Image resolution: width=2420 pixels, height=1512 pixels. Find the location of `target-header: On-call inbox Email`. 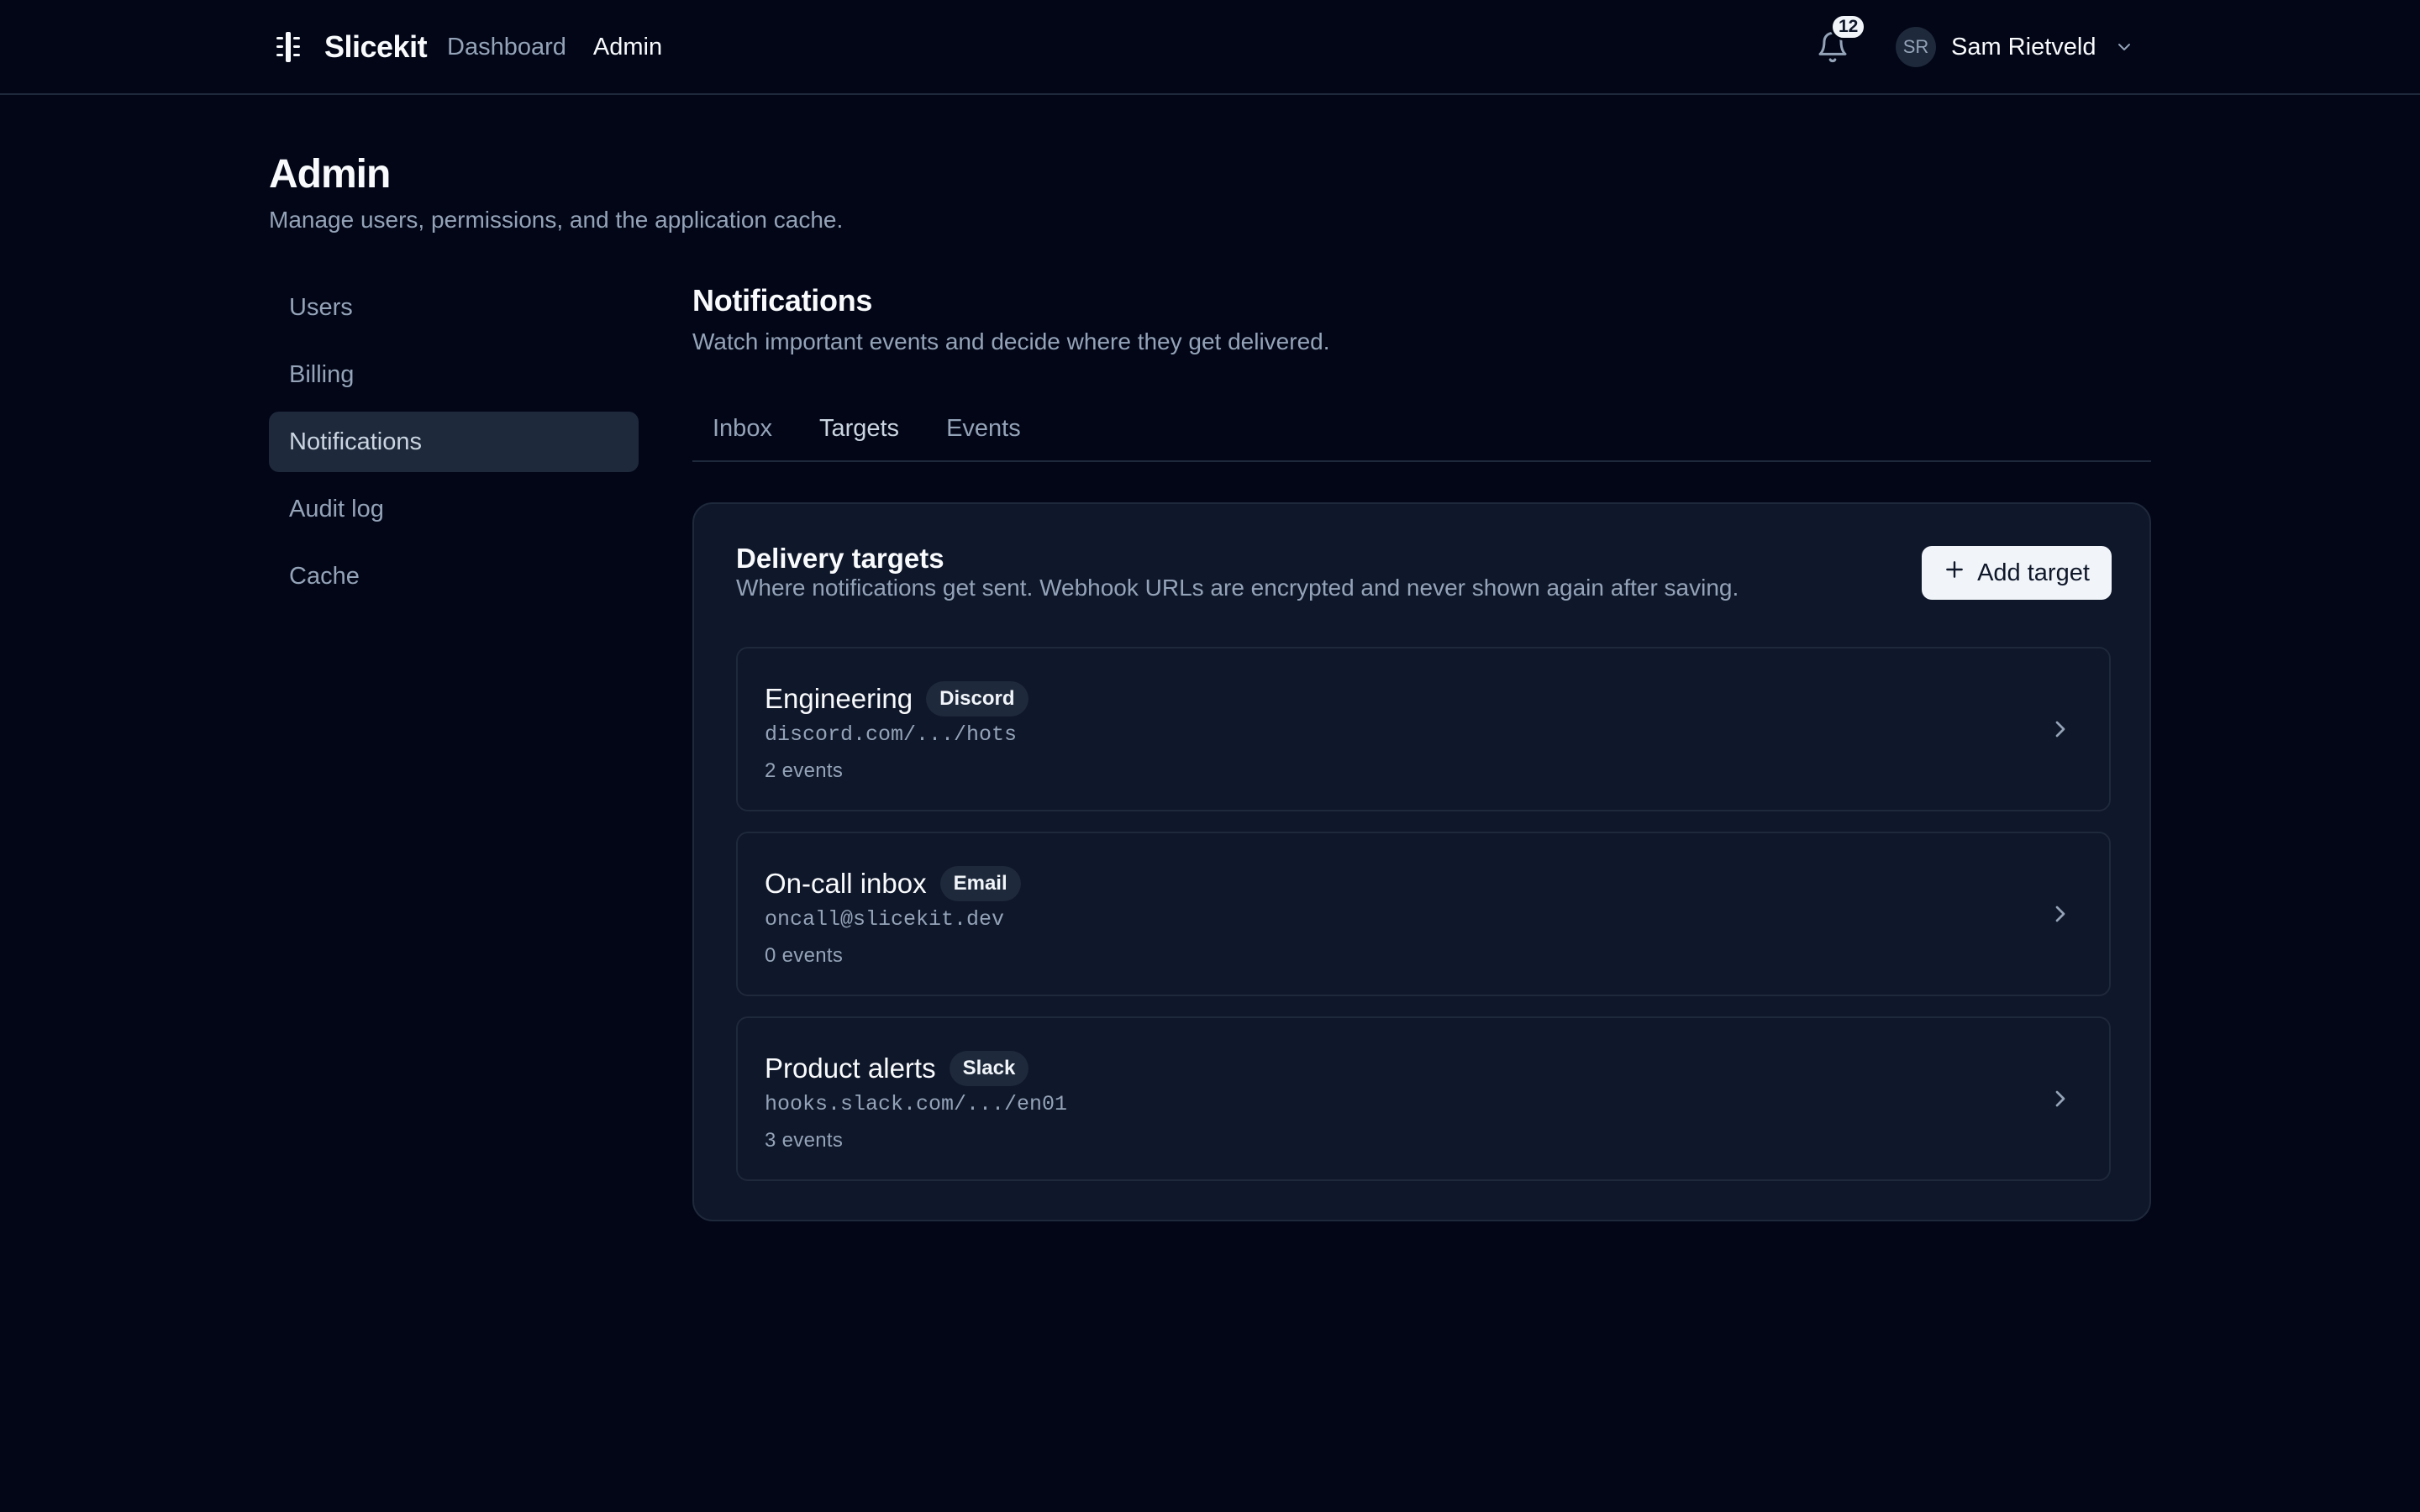

target-header: On-call inbox Email is located at coordinates (893, 884).